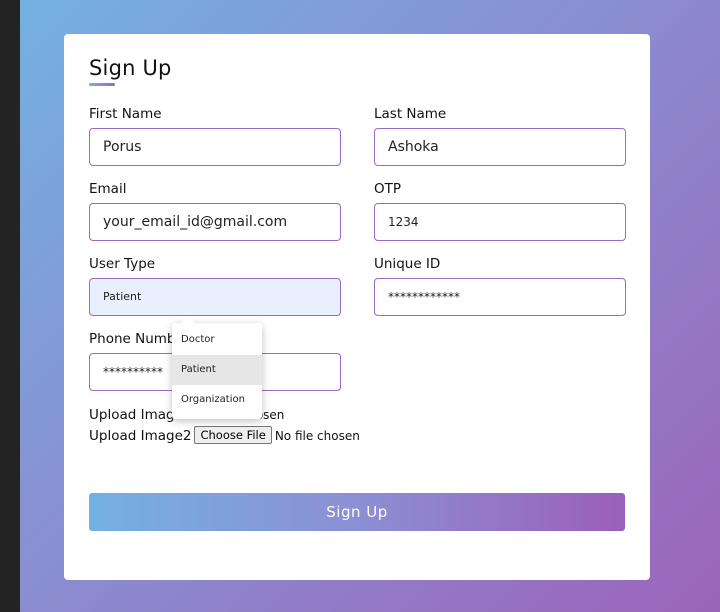 The image size is (720, 612). Describe the element at coordinates (217, 400) in the screenshot. I see `dropdown-option-organization: Organization` at that location.